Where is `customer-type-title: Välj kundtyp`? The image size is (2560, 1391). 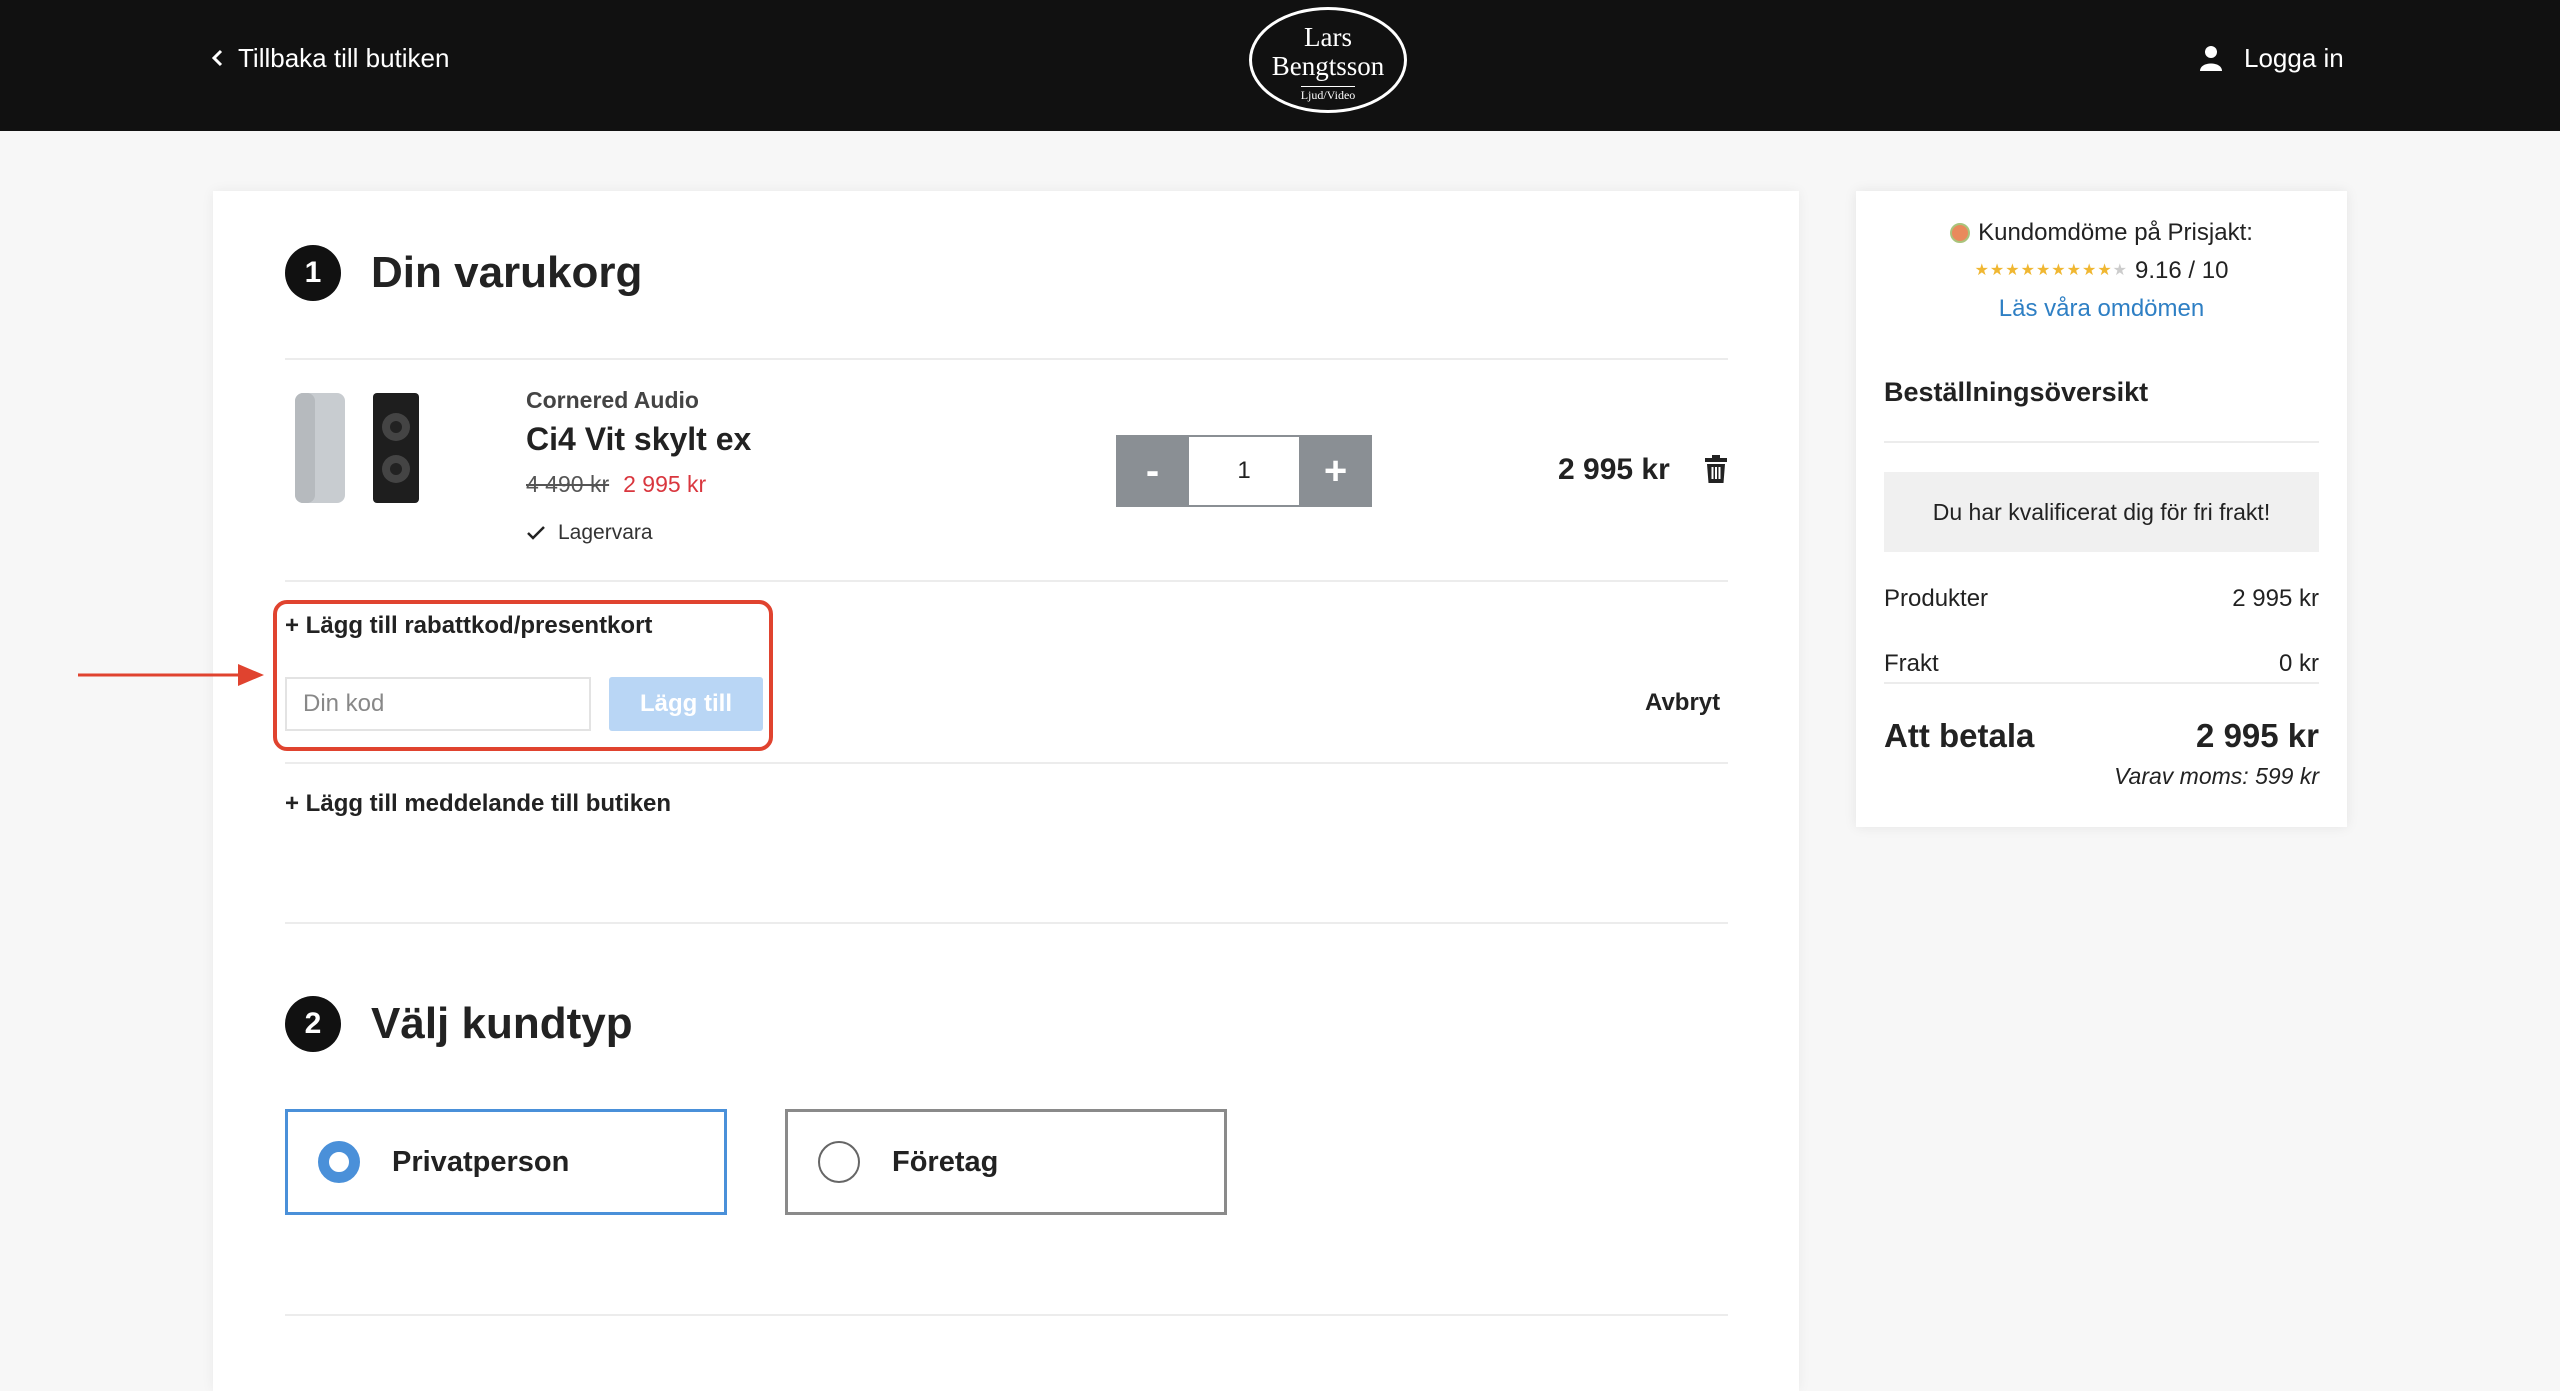
customer-type-title: Välj kundtyp is located at coordinates (502, 1023).